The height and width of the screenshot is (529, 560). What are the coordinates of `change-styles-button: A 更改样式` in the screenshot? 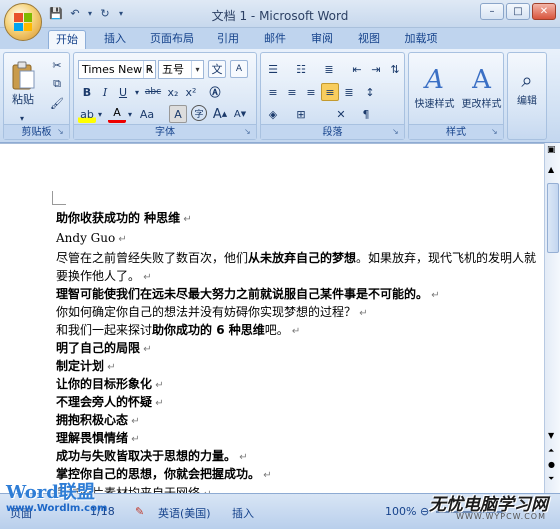 It's located at (481, 87).